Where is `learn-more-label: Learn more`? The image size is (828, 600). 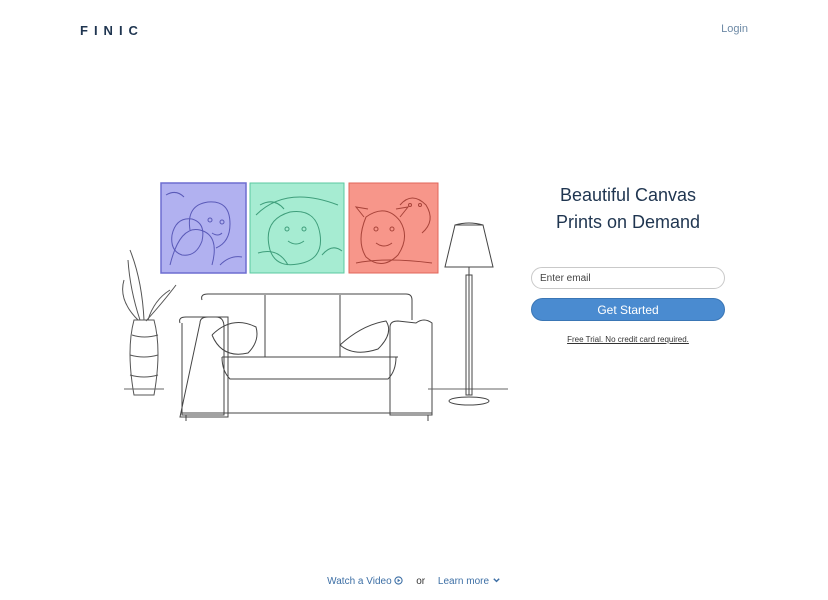
learn-more-label: Learn more is located at coordinates (463, 581).